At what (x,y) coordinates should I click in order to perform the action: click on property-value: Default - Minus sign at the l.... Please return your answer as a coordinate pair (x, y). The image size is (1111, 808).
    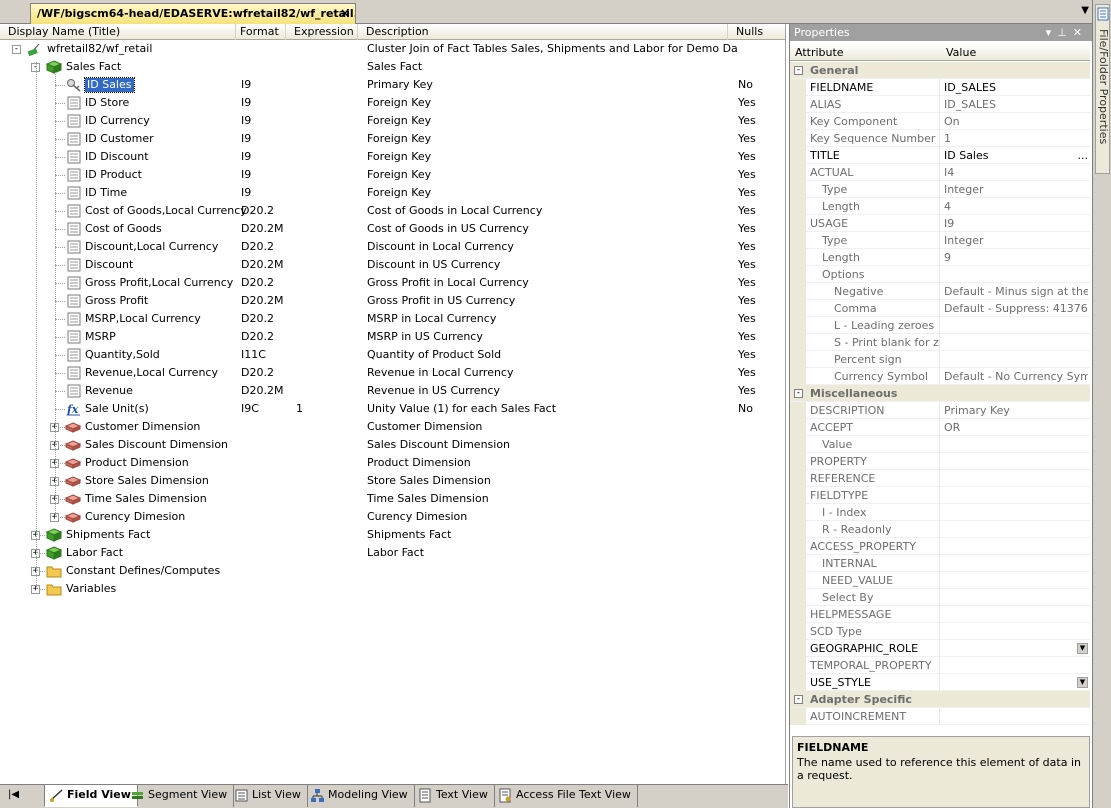
    Looking at the image, I should click on (1016, 291).